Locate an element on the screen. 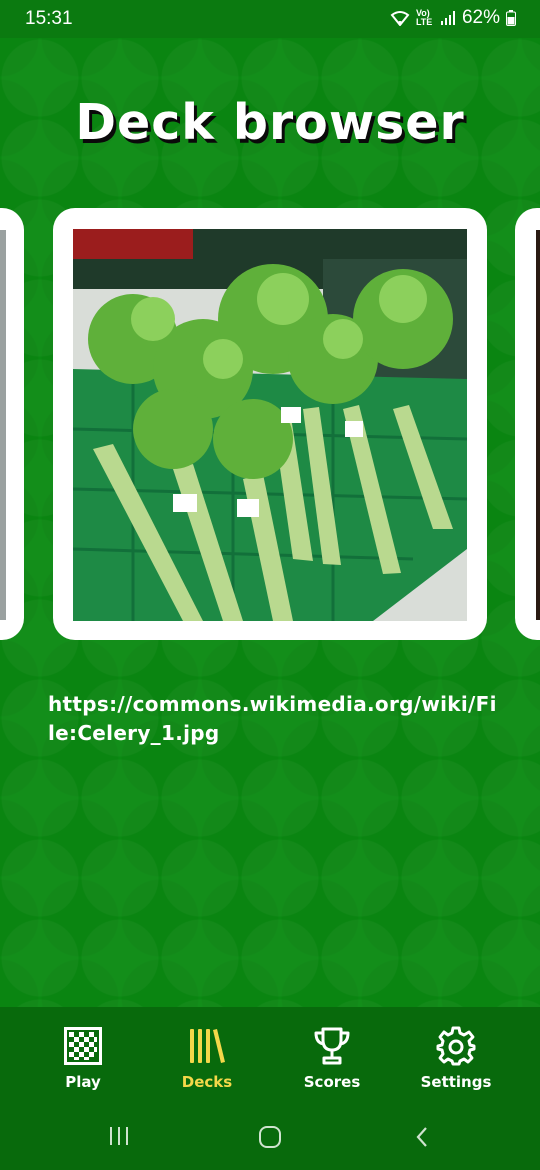 This screenshot has width=540, height=1170. nav-play-label: Play is located at coordinates (83, 1082).